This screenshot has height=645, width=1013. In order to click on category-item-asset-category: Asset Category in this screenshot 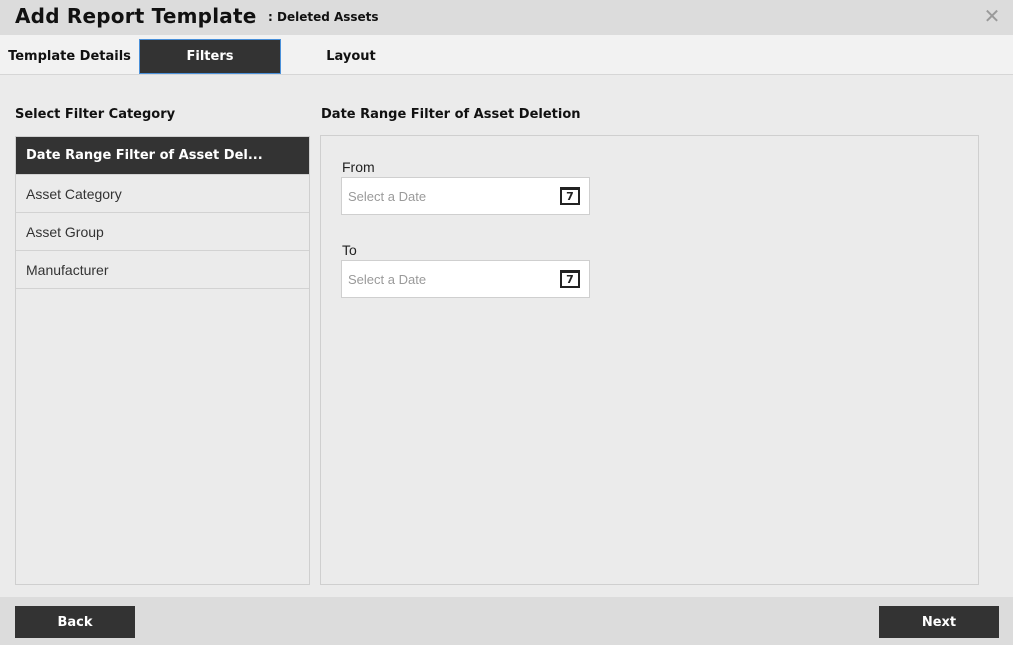, I will do `click(162, 194)`.